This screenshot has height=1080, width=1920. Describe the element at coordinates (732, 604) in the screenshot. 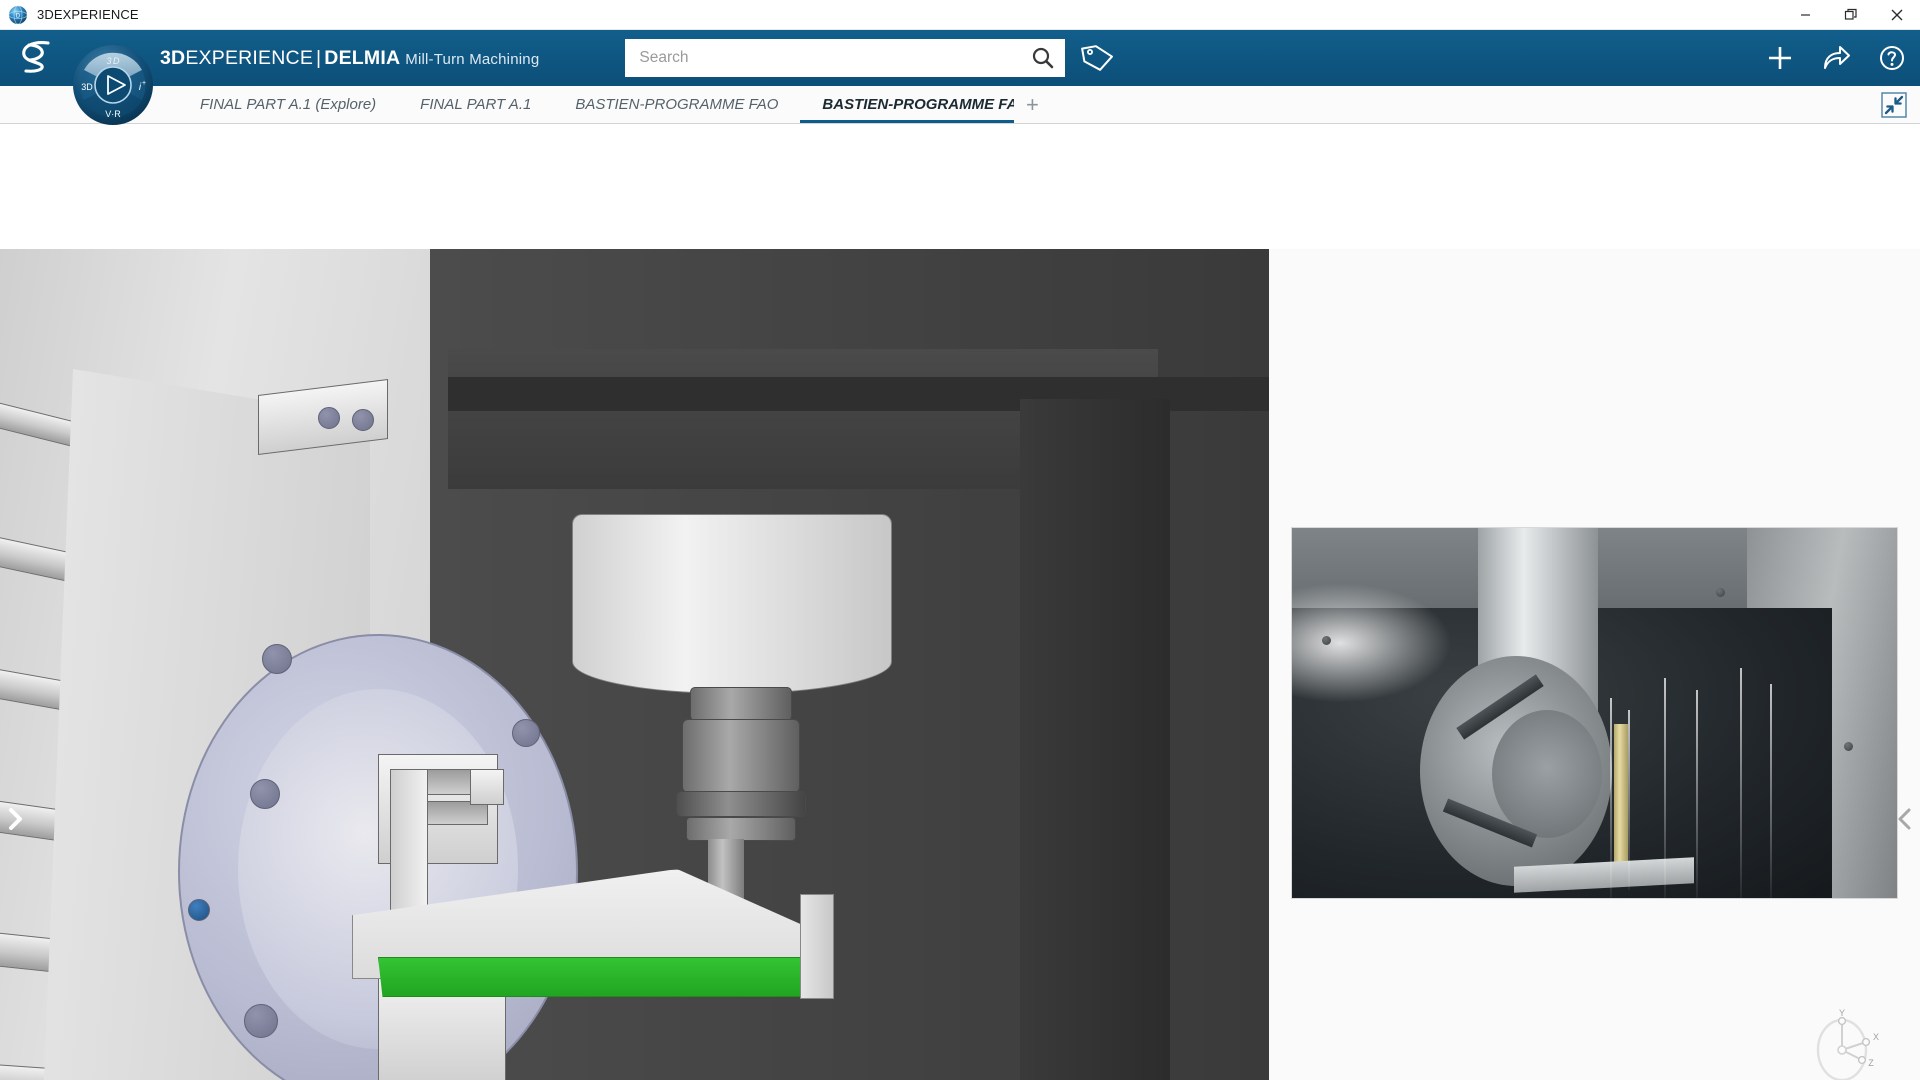

I see `spindle-housing` at that location.